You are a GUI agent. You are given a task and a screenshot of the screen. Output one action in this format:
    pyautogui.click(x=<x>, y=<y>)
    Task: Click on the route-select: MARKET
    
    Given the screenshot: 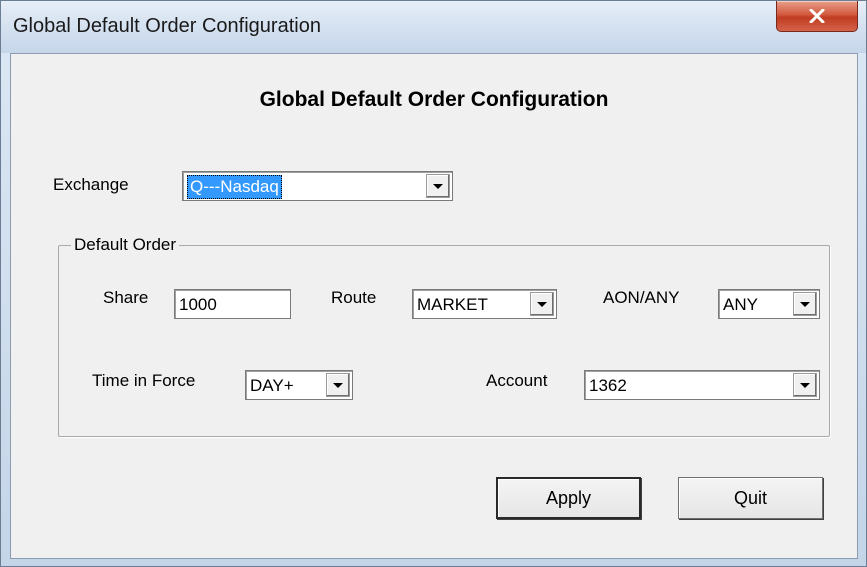 What is the action you would take?
    pyautogui.click(x=484, y=304)
    